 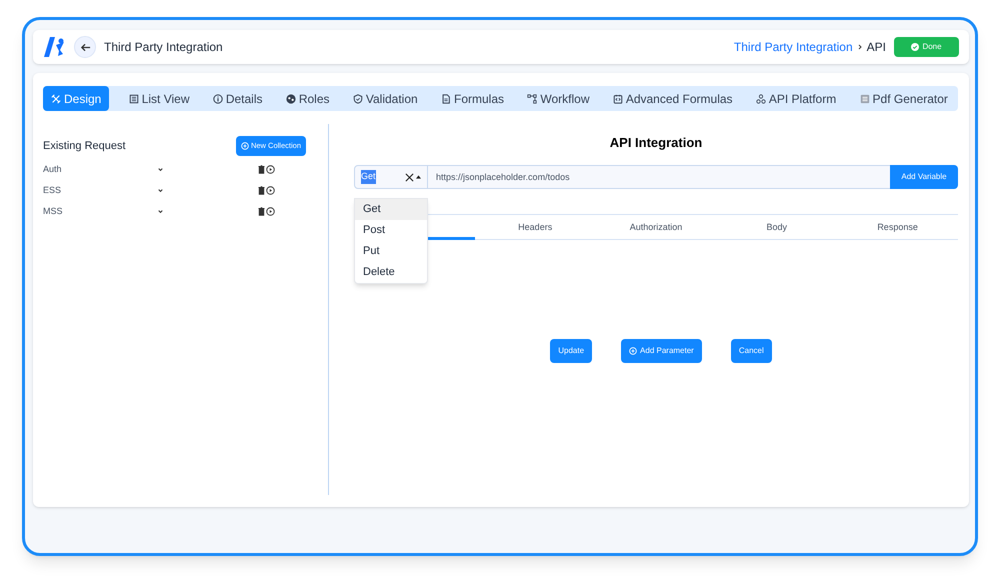 What do you see at coordinates (84, 146) in the screenshot?
I see `sidebar-title: Existing Request` at bounding box center [84, 146].